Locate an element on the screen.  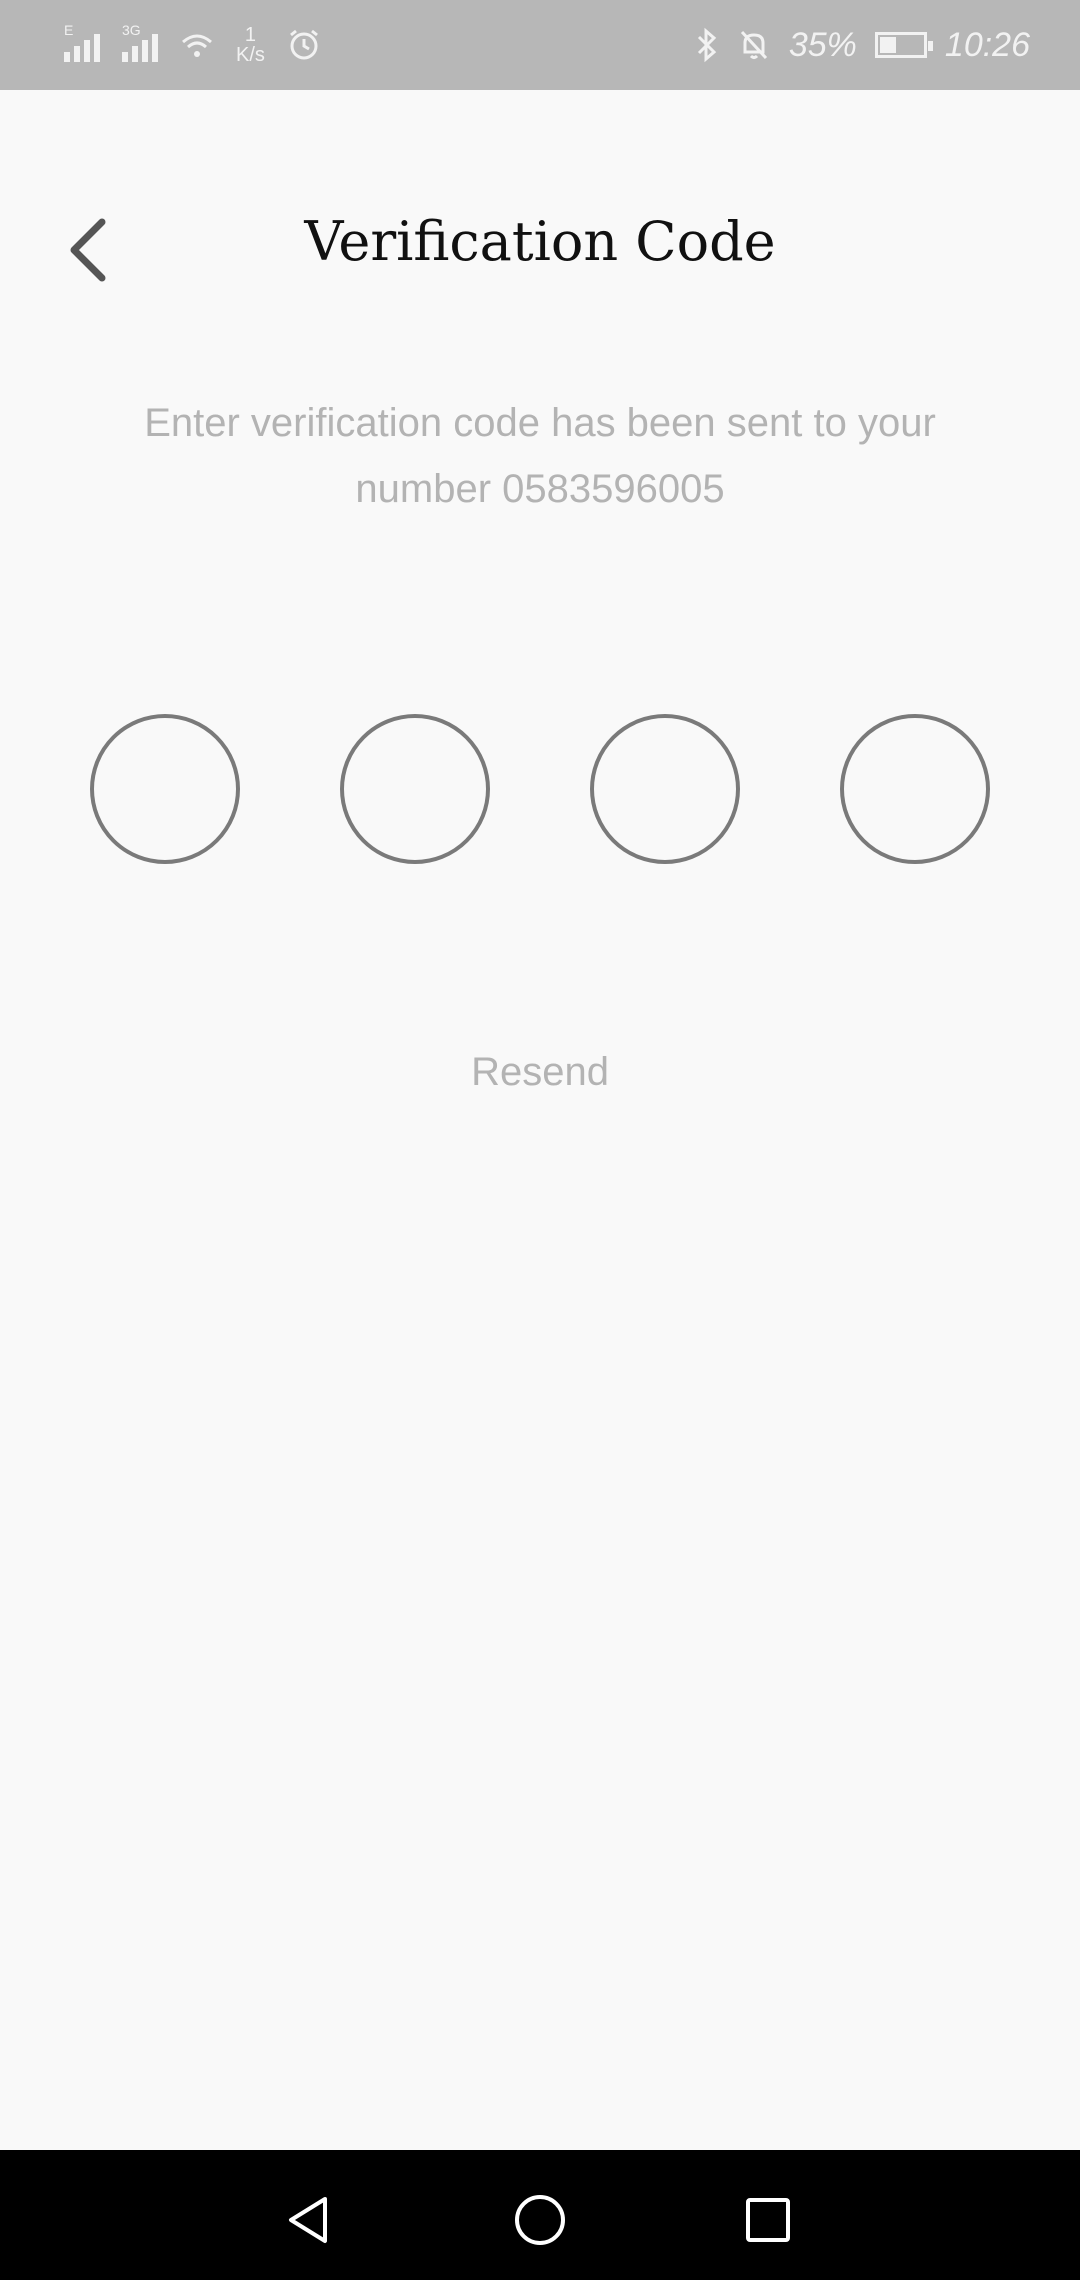
clock-time: 10:26 is located at coordinates (987, 44).